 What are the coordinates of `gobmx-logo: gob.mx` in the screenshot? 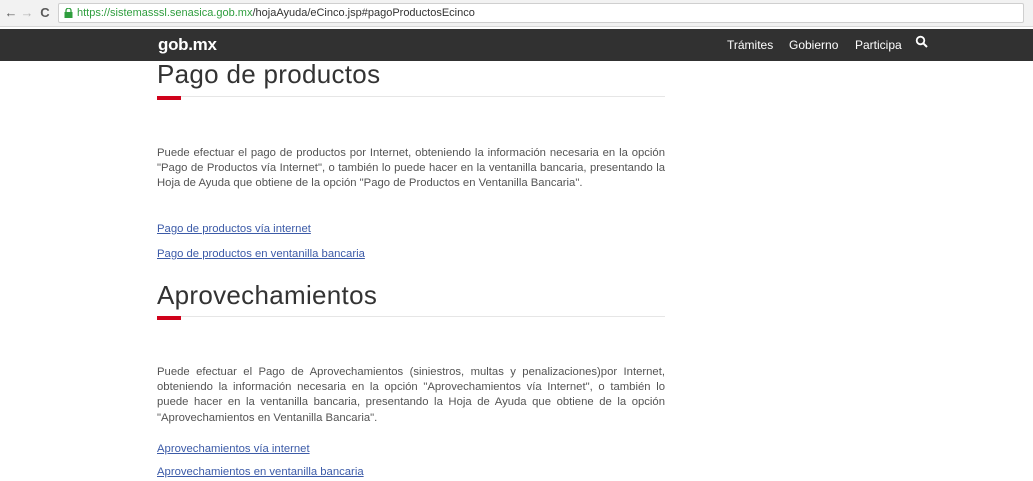 It's located at (187, 45).